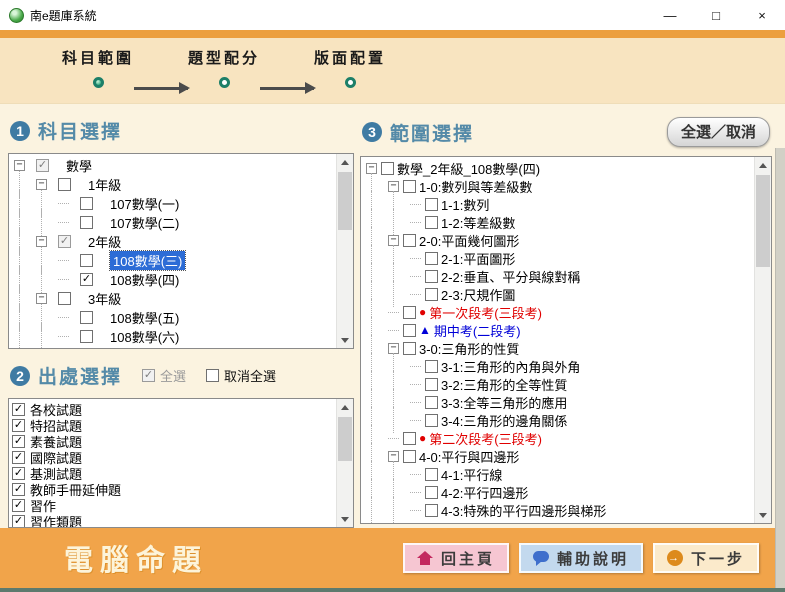  I want to click on tree-row: 108數學(三), so click(174, 260).